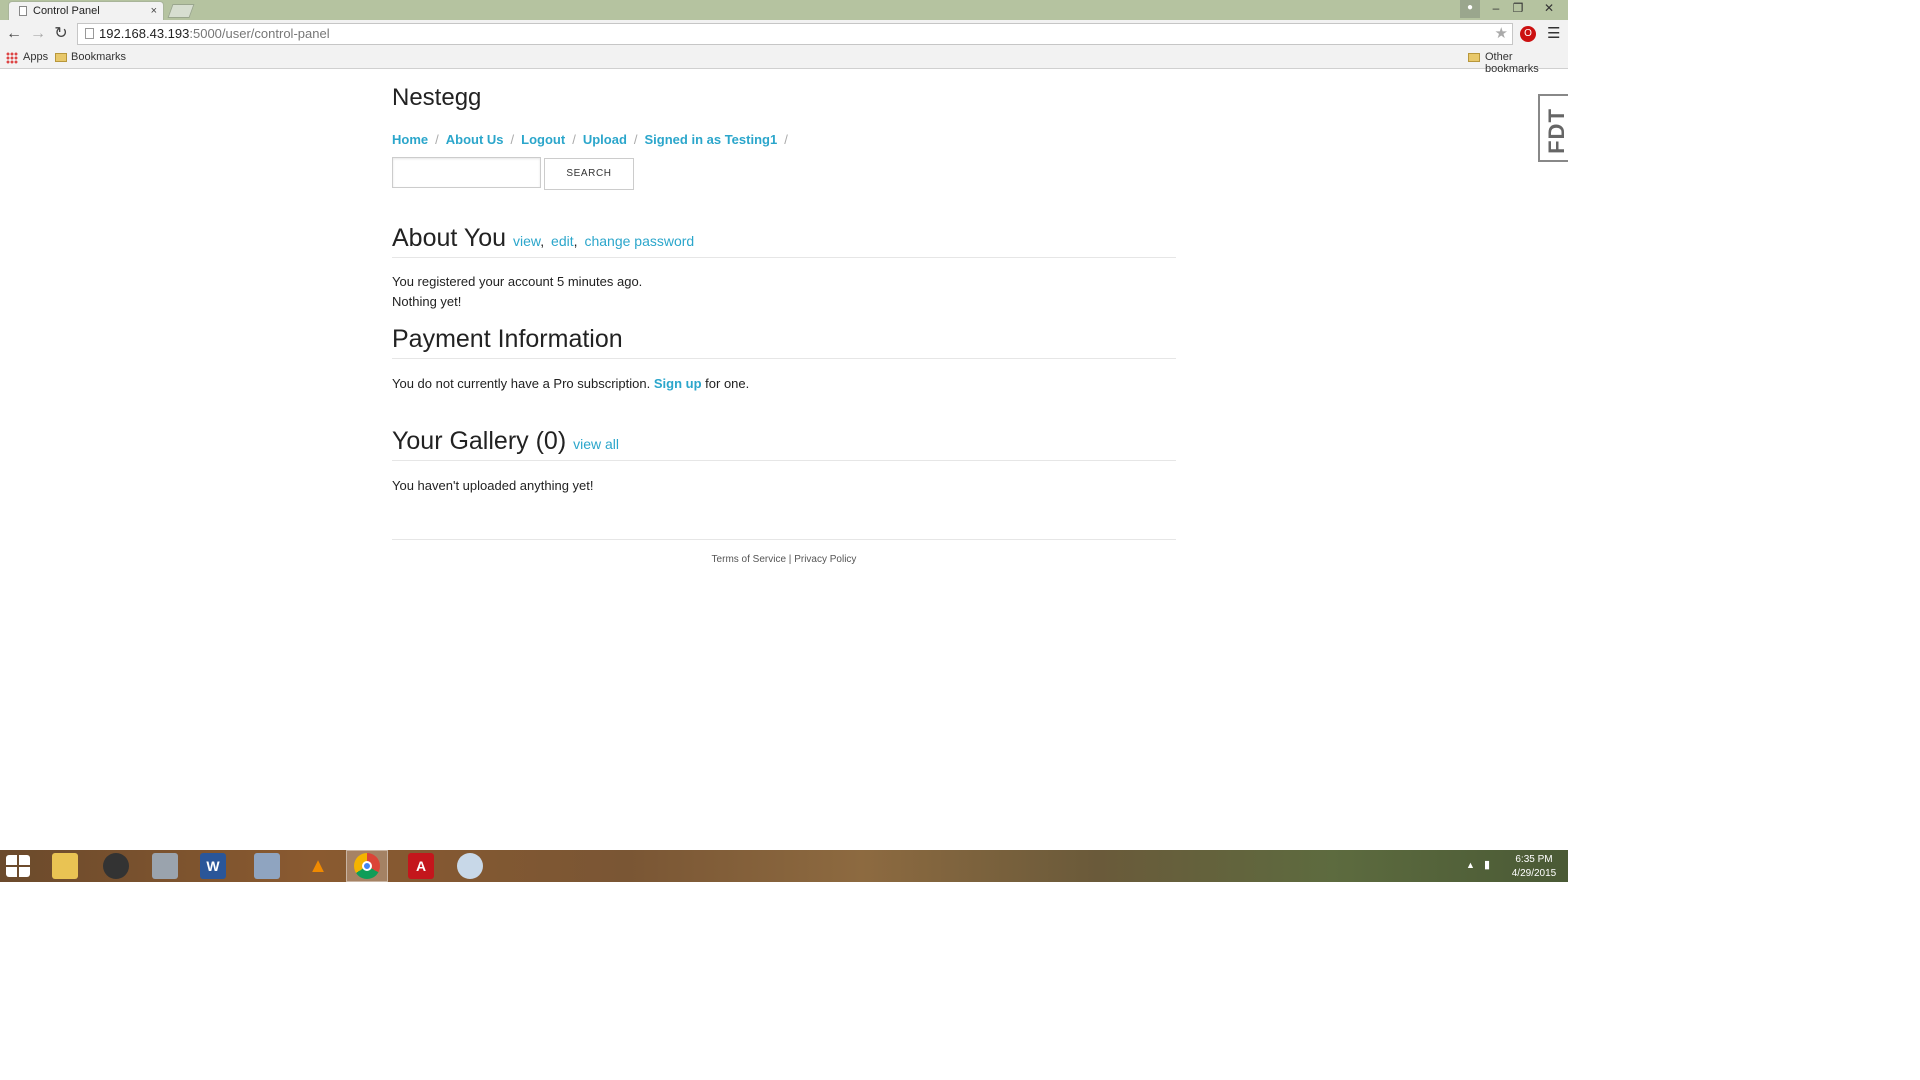 The width and height of the screenshot is (1920, 1080). I want to click on payment-text-after: for one., so click(727, 383).